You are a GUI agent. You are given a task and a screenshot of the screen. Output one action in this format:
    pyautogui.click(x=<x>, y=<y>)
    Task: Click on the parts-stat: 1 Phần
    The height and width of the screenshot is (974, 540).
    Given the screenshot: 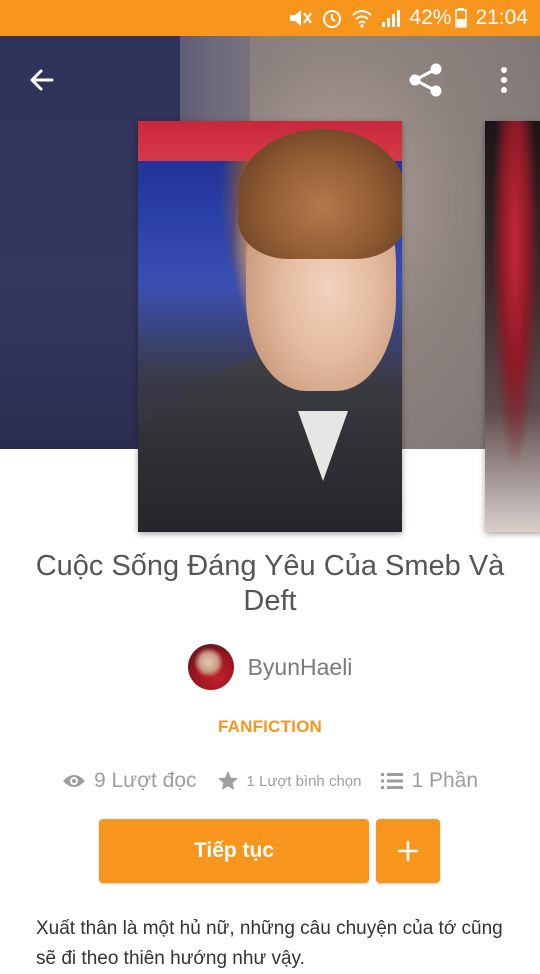 What is the action you would take?
    pyautogui.click(x=429, y=781)
    